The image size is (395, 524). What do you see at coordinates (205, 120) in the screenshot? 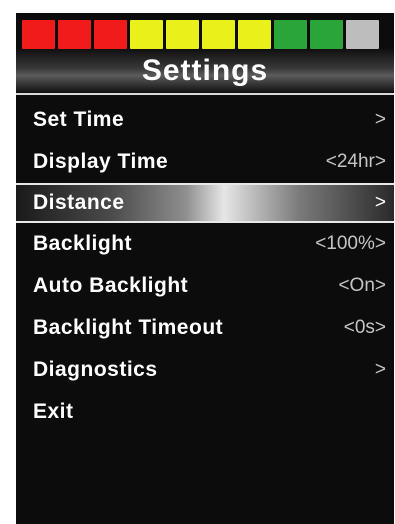
I see `menu-item-set-time: Set Time >` at bounding box center [205, 120].